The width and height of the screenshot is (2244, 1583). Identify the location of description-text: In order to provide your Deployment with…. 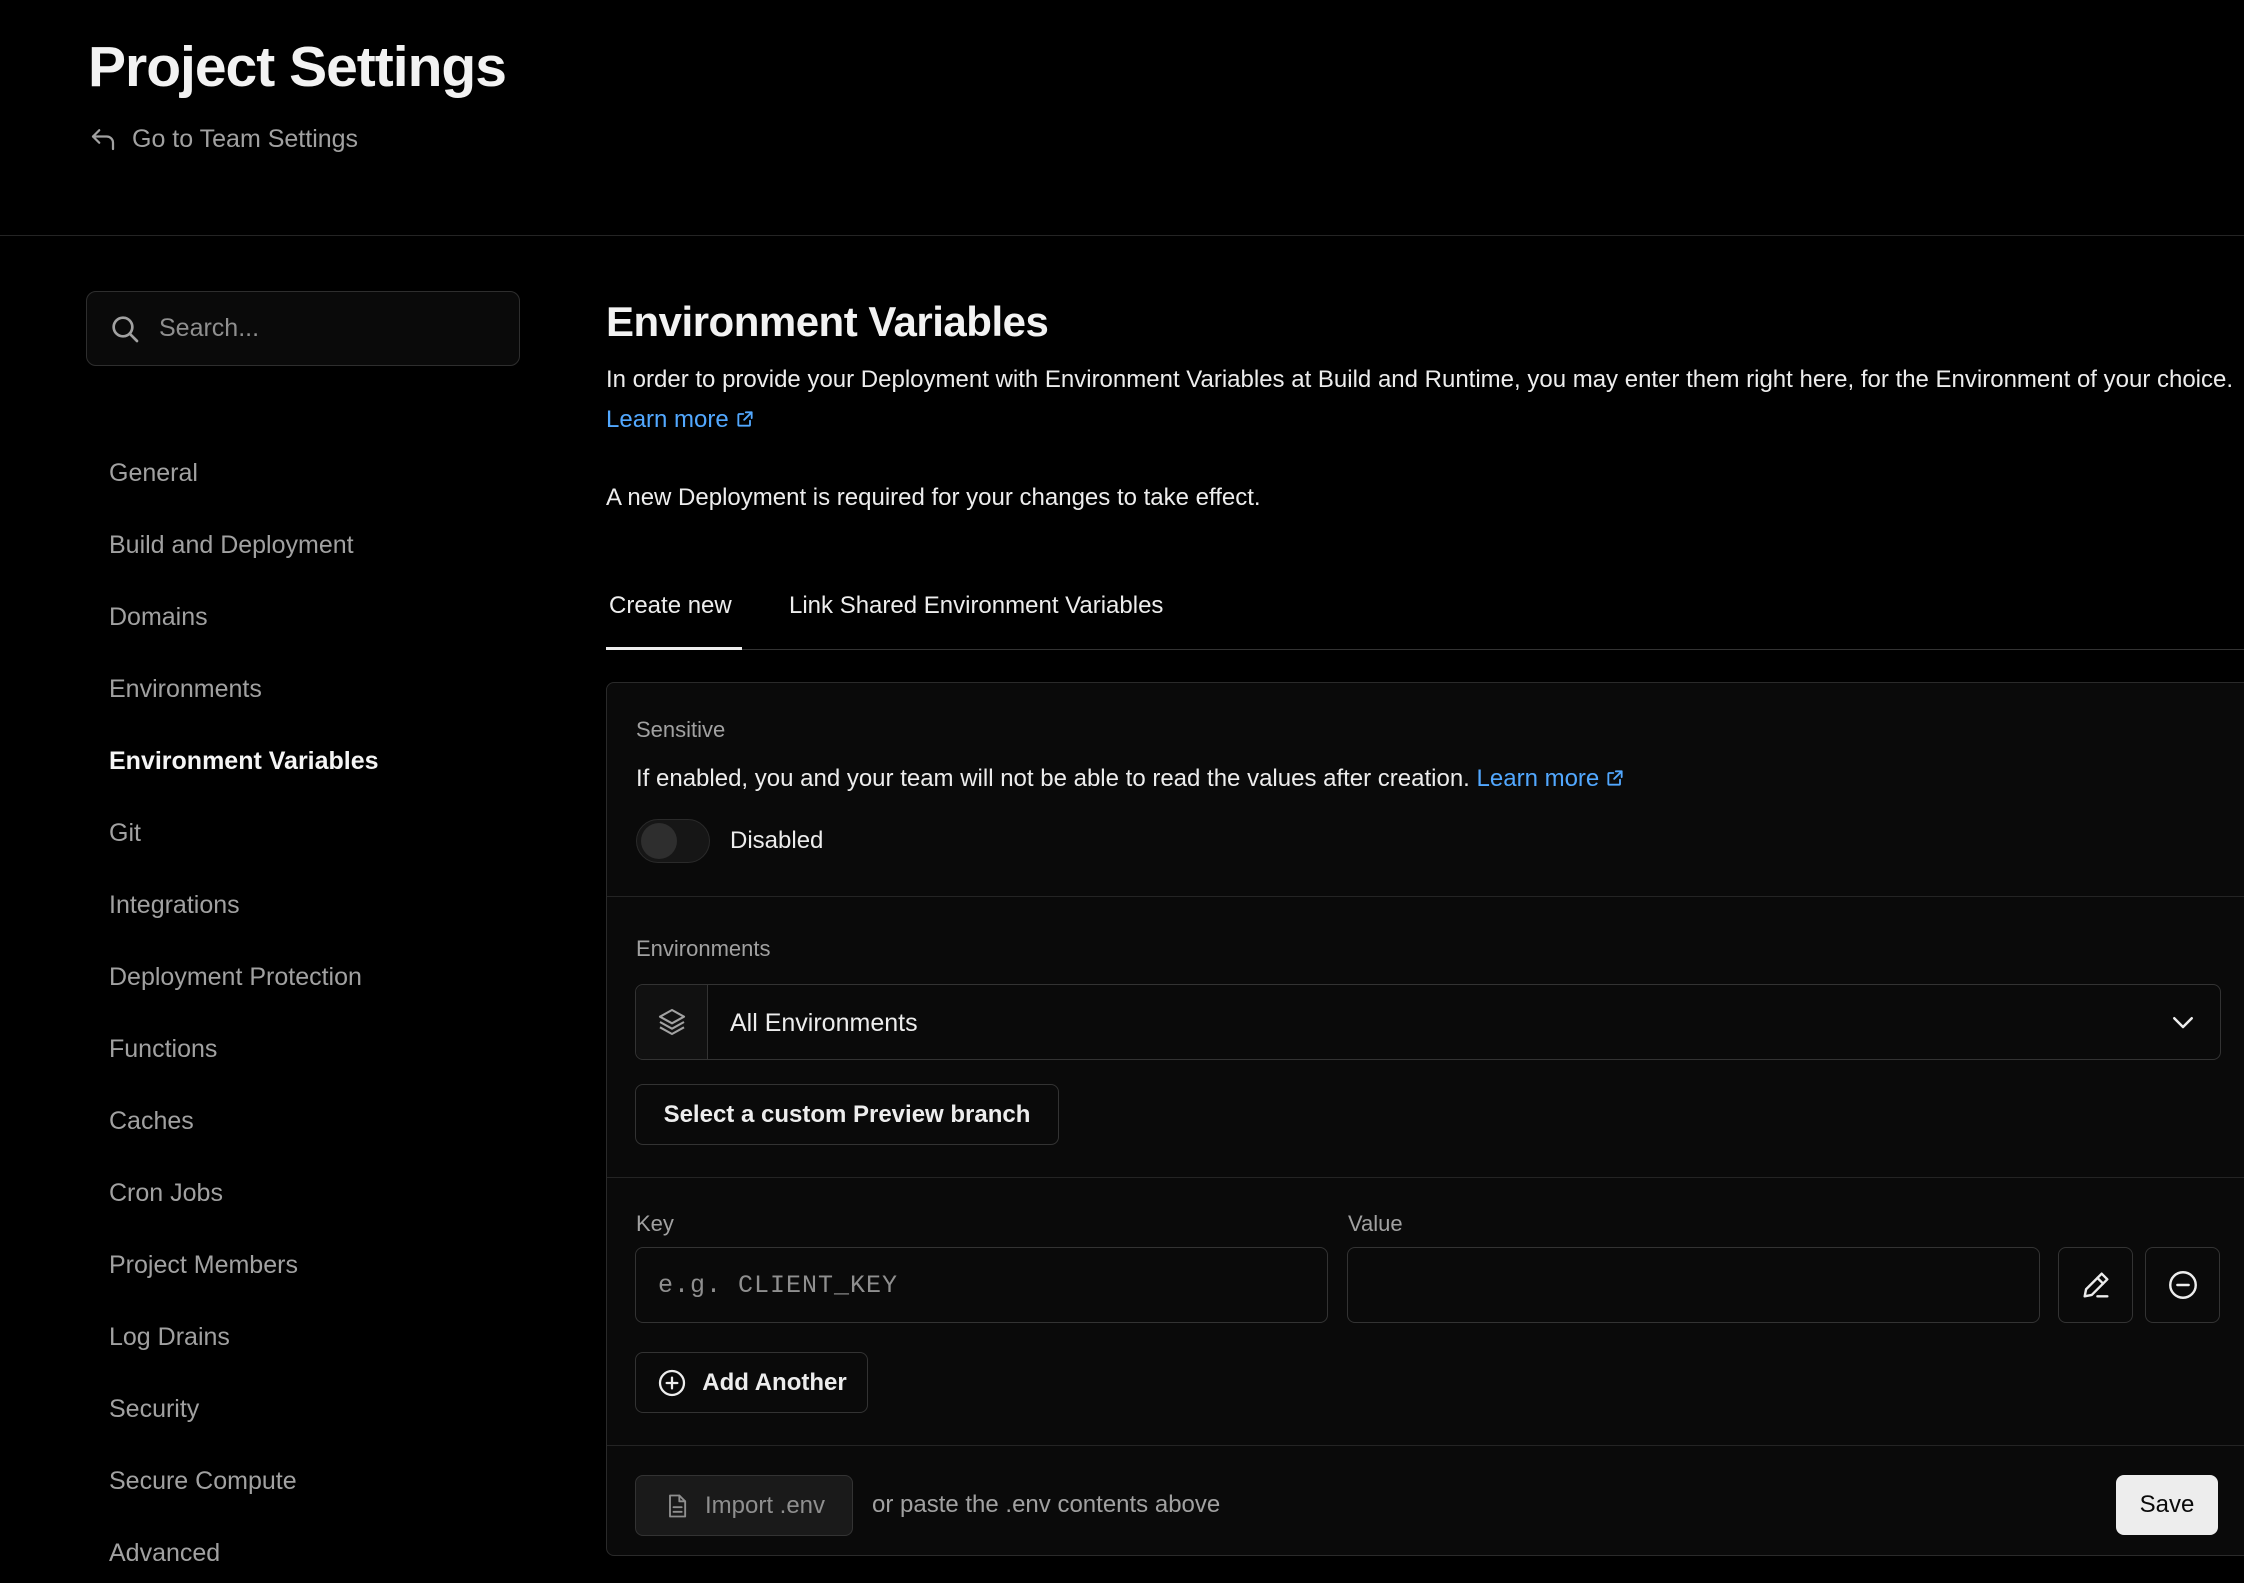
(1420, 379).